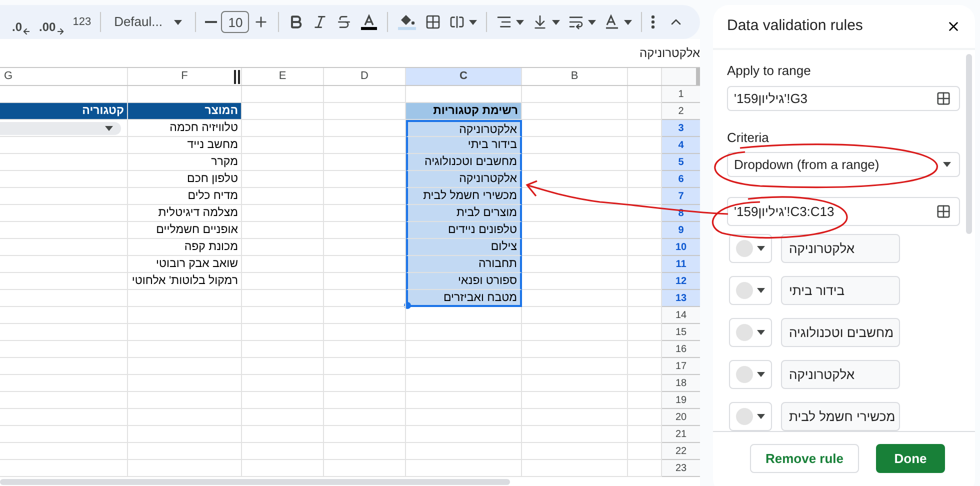 The width and height of the screenshot is (980, 486). Describe the element at coordinates (681, 145) in the screenshot. I see `row-header: 4` at that location.